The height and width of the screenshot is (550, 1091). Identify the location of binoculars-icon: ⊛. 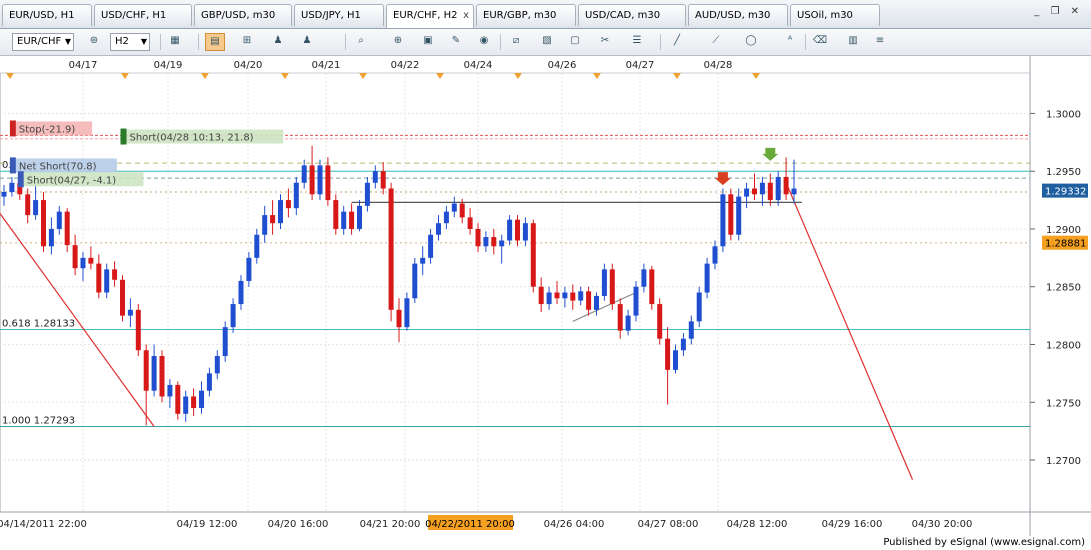
(94, 42).